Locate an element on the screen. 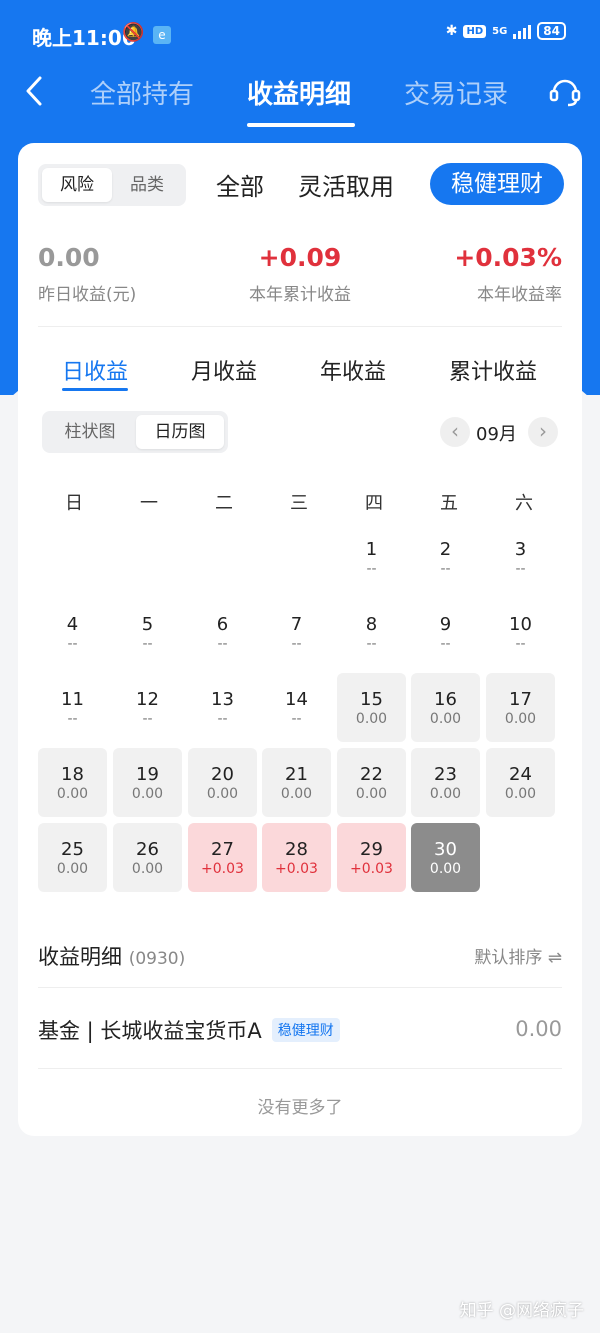 Image resolution: width=600 pixels, height=1333 pixels. period-cumulative: 累计收益 is located at coordinates (493, 370).